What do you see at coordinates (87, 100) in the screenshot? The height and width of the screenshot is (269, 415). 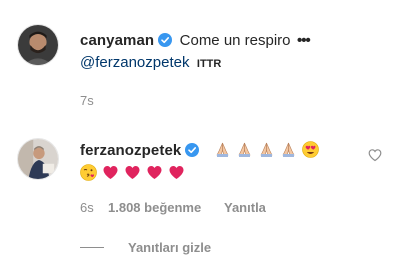 I see `post-timestamp: 7s` at bounding box center [87, 100].